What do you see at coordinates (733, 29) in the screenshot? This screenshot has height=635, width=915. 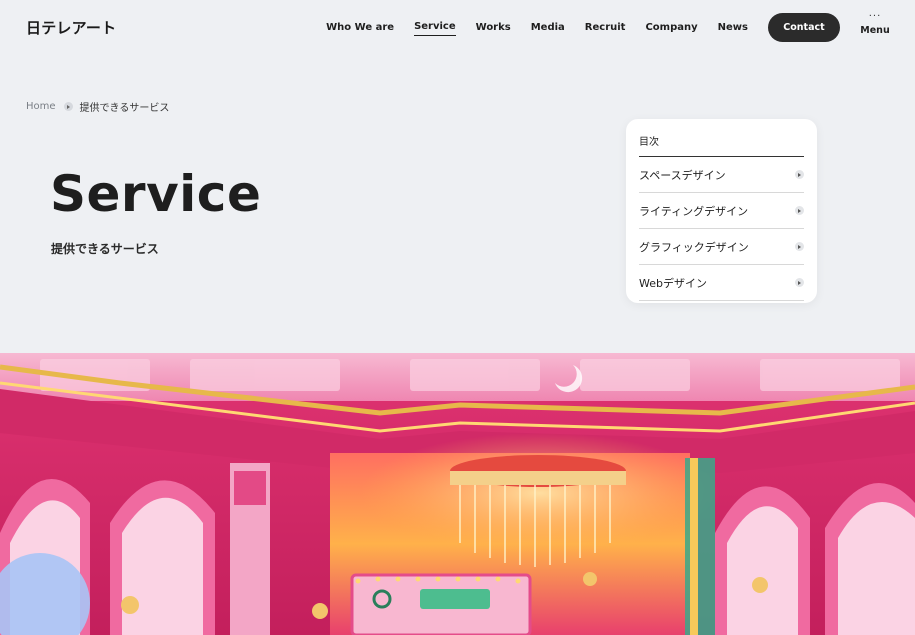 I see `nav-news: News` at bounding box center [733, 29].